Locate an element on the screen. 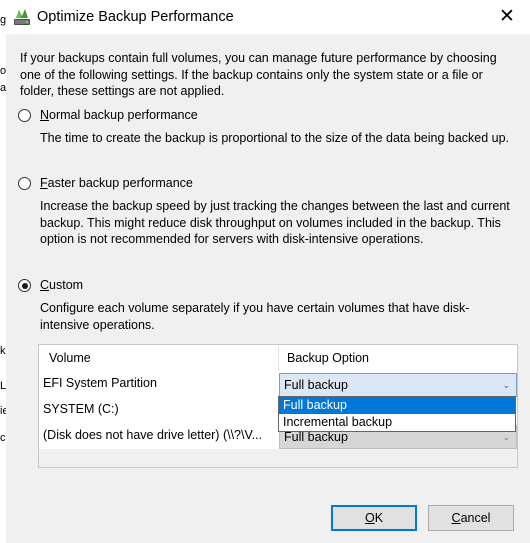  table-row: EFI System Partition Full backup ⌄ is located at coordinates (278, 384).